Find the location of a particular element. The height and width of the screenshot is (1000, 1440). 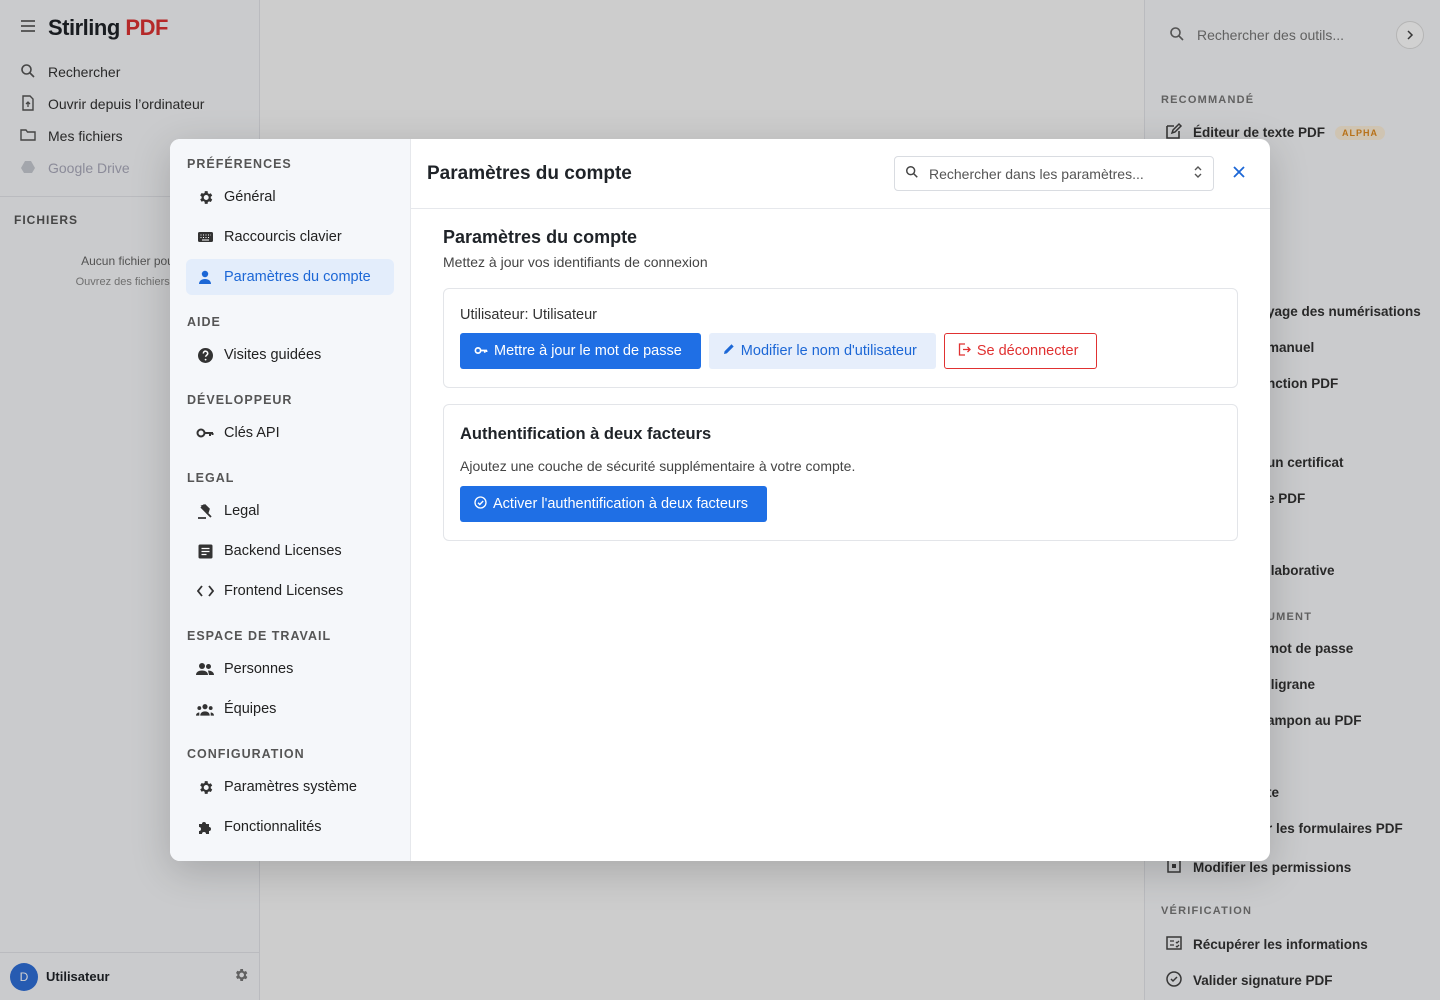

button-label: Modifier le nom d'utilisateur is located at coordinates (828, 351).